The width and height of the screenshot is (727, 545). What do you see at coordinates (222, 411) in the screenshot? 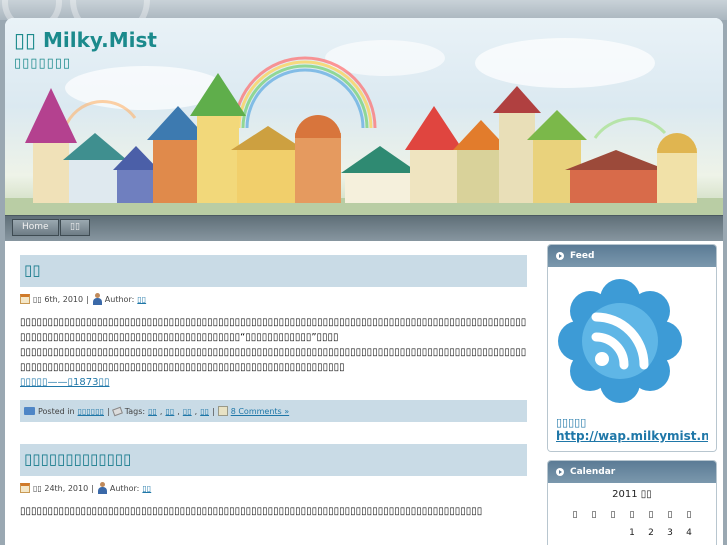
I see `comment-icon` at bounding box center [222, 411].